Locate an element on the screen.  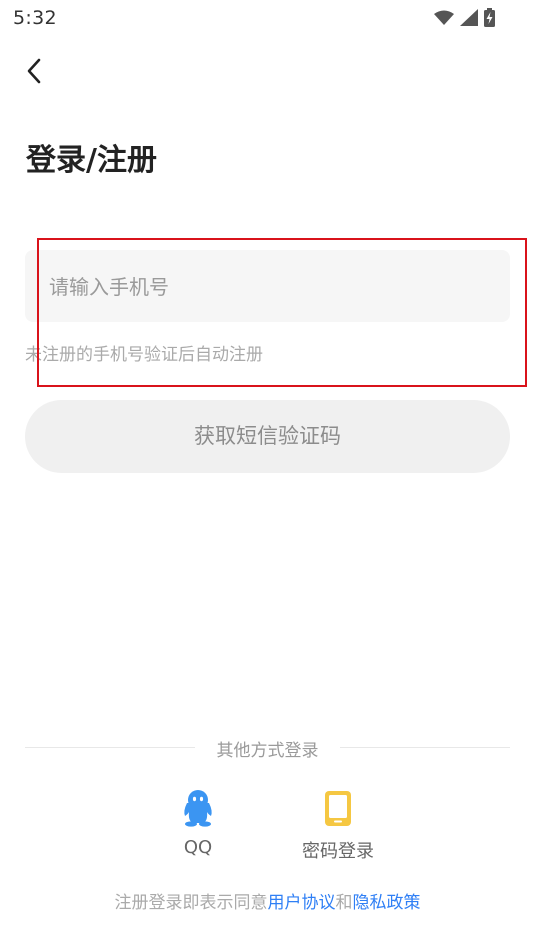
signal-icon is located at coordinates (469, 17).